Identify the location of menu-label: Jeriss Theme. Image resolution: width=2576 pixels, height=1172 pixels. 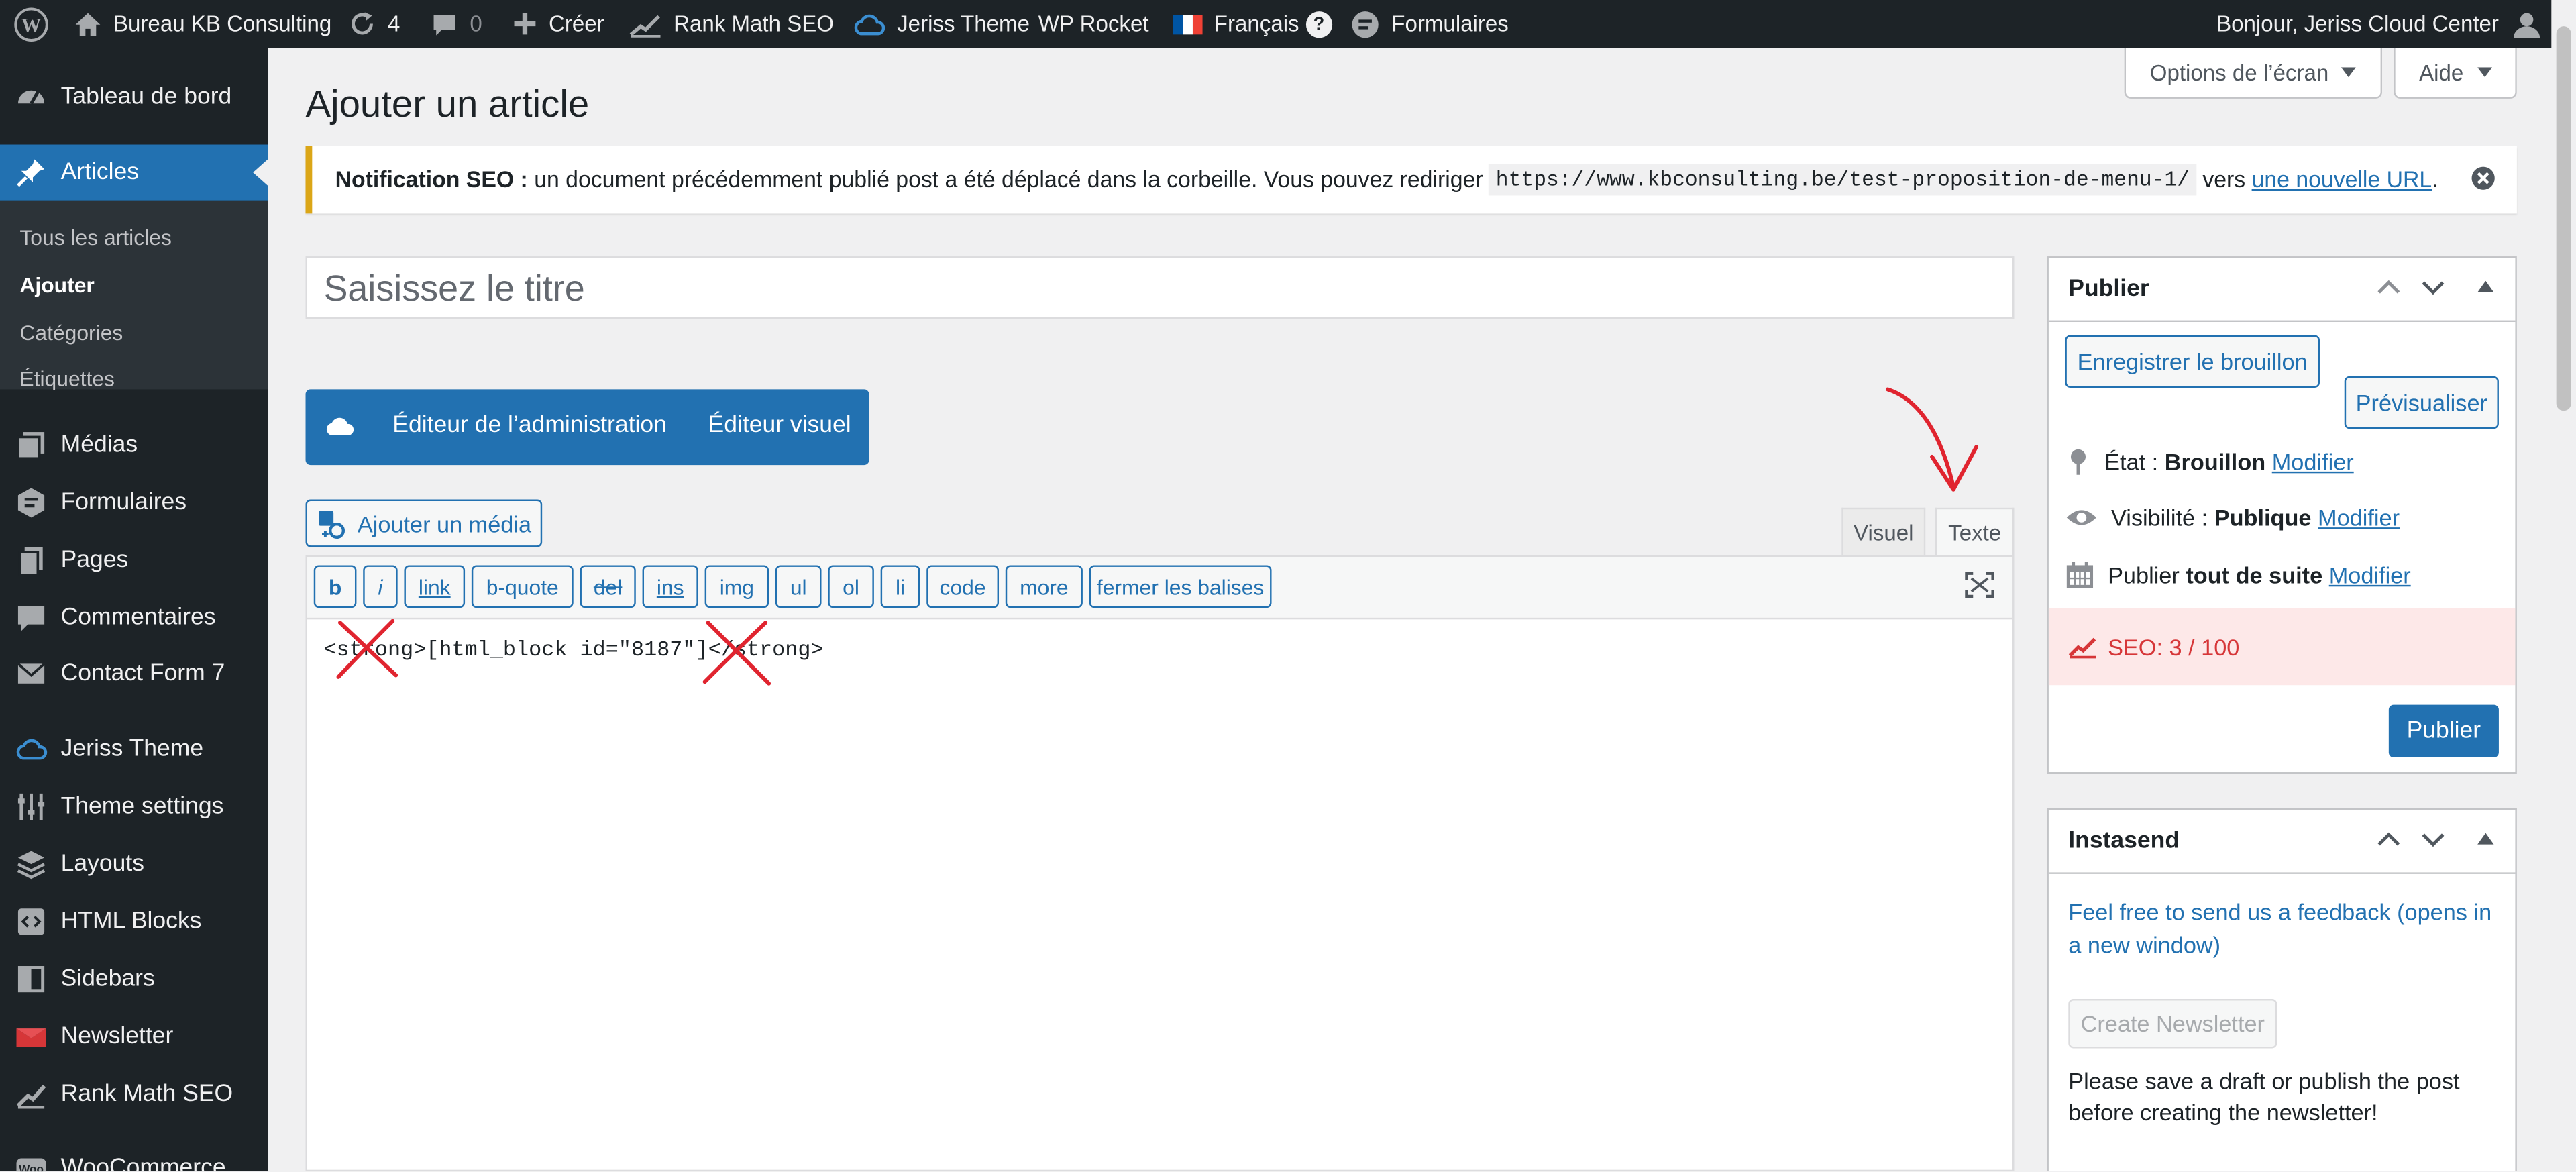
(132, 749).